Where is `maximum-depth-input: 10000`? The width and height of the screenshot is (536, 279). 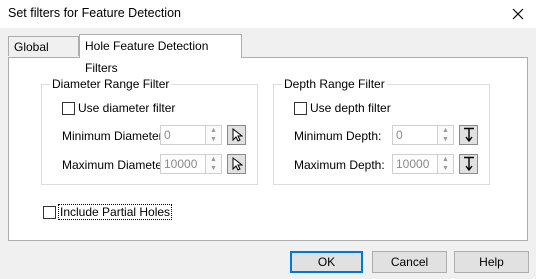
maximum-depth-input: 10000 is located at coordinates (415, 164).